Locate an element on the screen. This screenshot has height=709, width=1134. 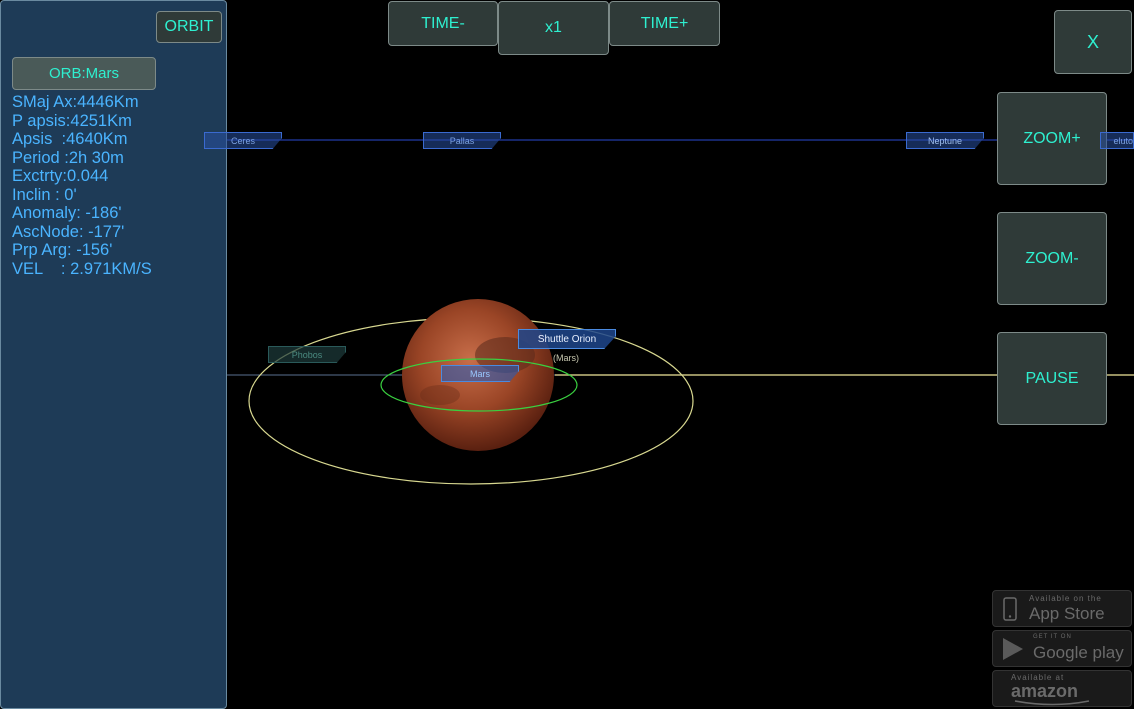
play-triangle-icon is located at coordinates (1013, 649).